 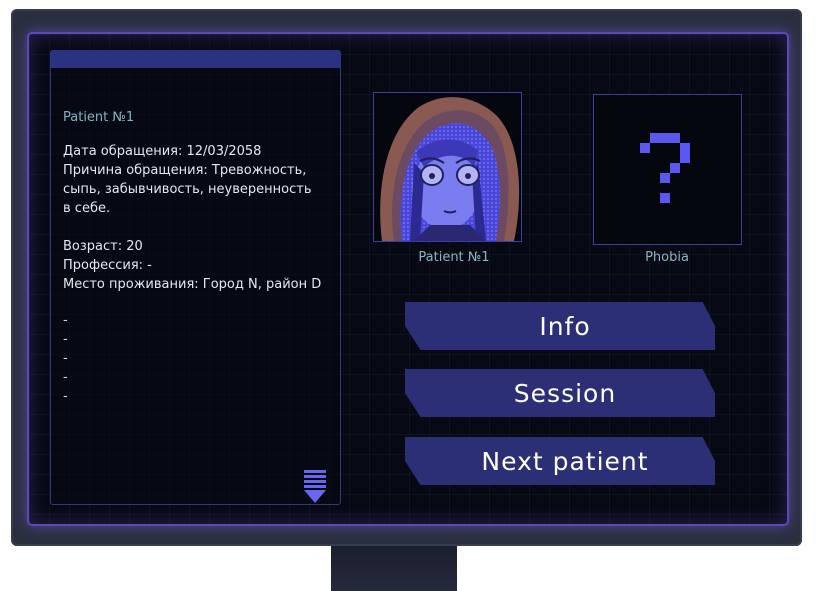 I want to click on info-line-reason-end: в себе., so click(x=87, y=208).